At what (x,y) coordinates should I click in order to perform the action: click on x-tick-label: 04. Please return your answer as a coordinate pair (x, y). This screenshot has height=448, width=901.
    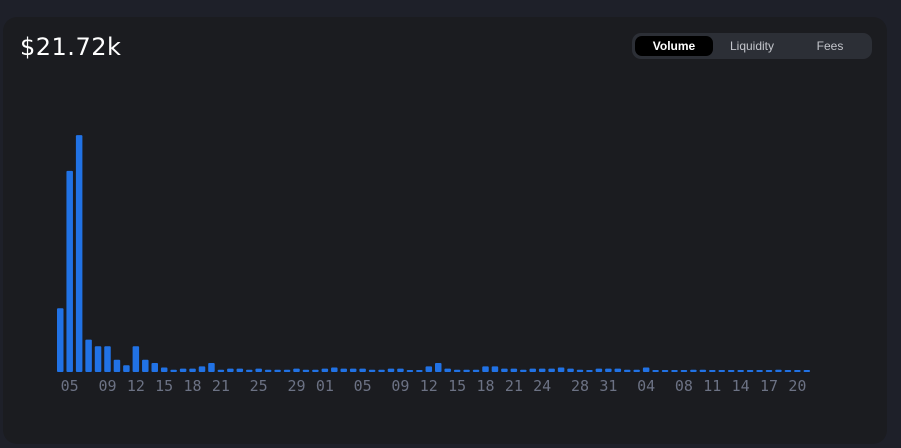
    Looking at the image, I should click on (646, 386).